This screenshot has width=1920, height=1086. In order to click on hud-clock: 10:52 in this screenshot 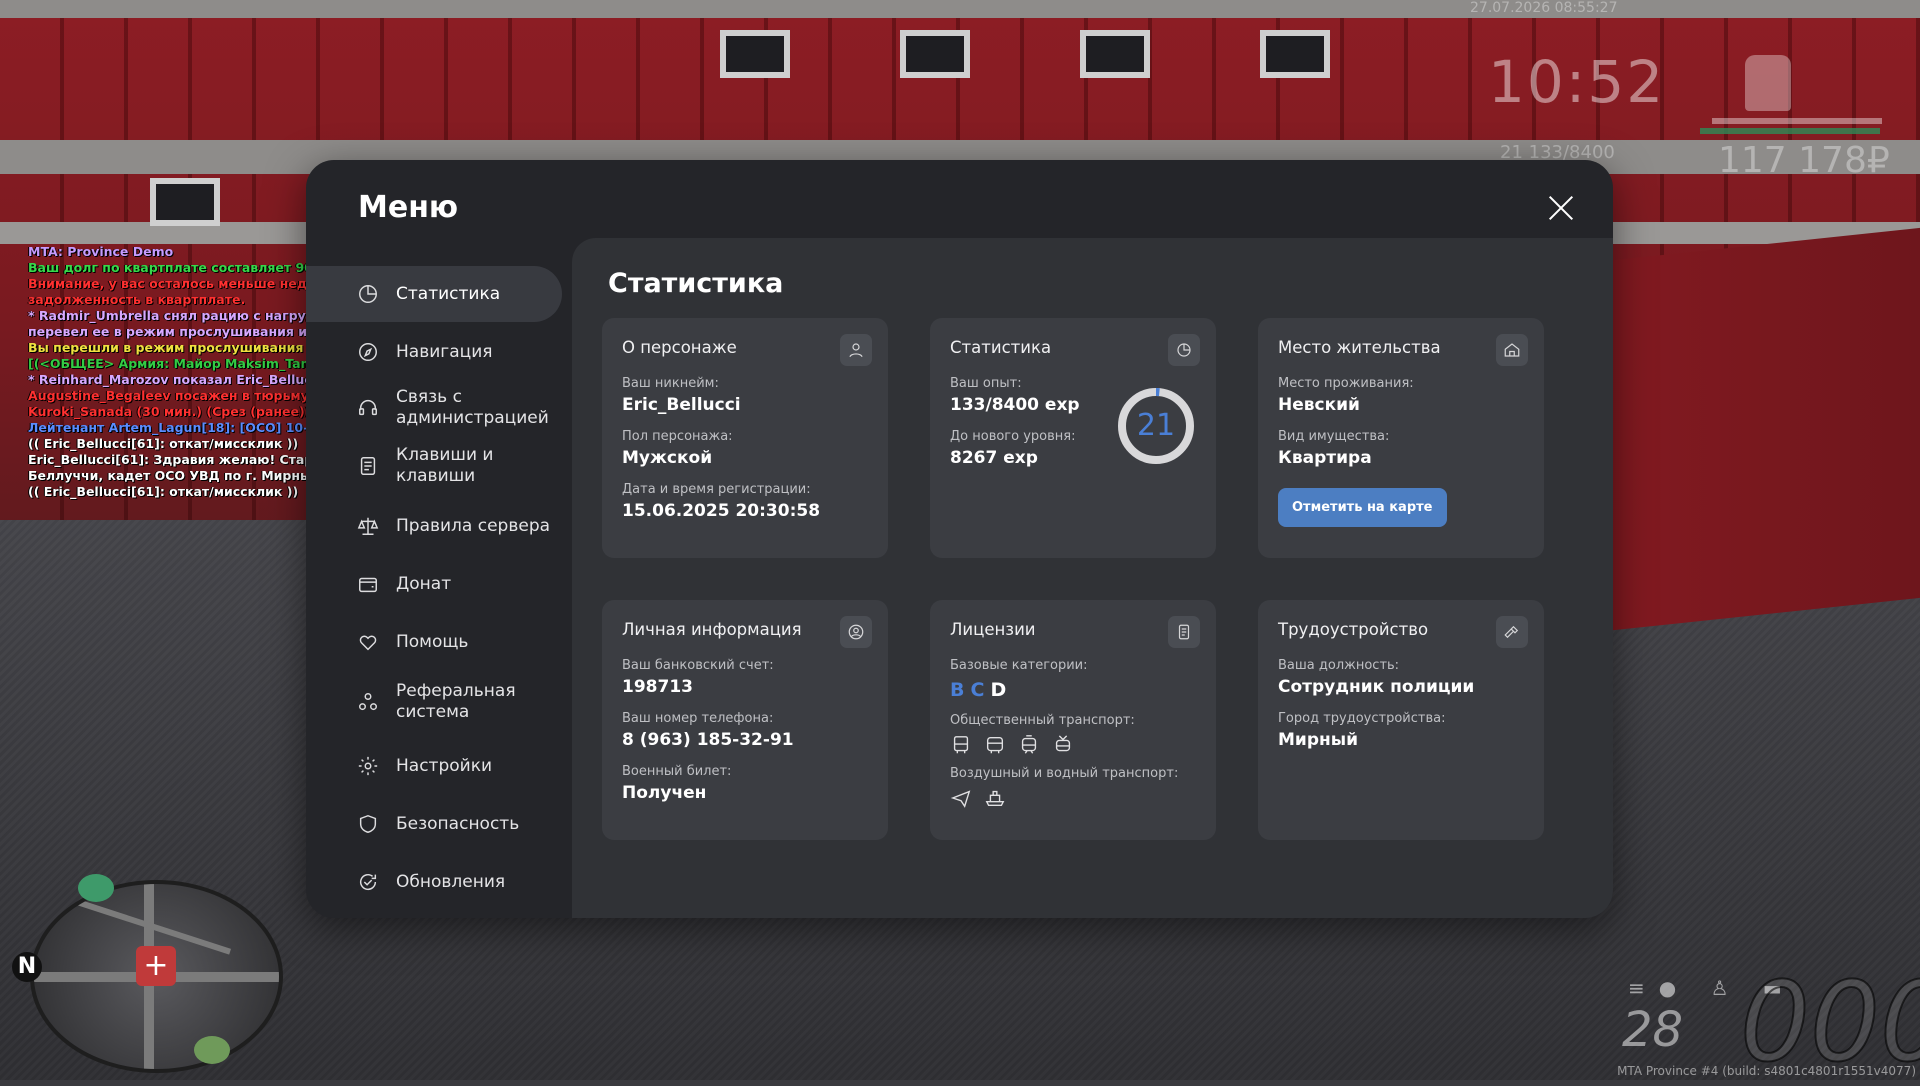, I will do `click(1577, 82)`.